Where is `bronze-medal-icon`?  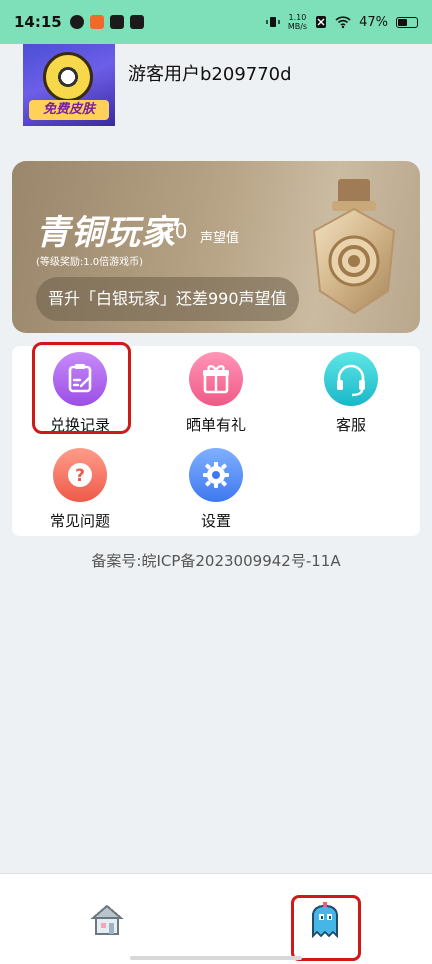 bronze-medal-icon is located at coordinates (354, 247).